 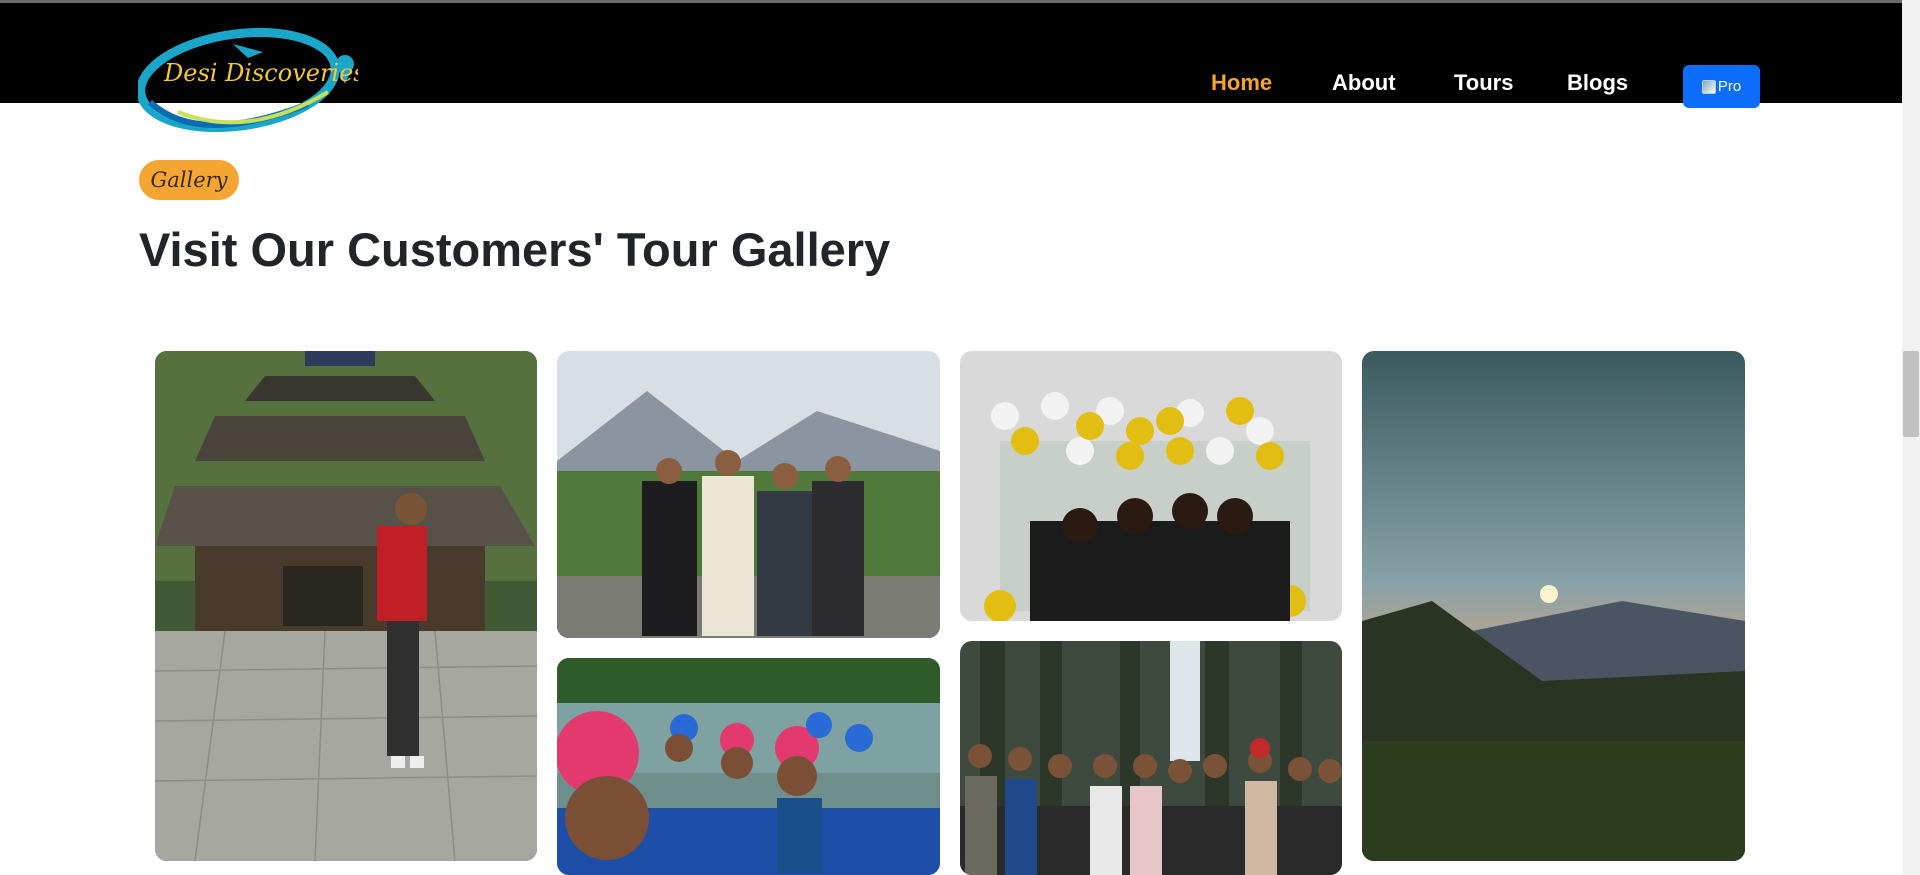 I want to click on broken-image-icon, so click(x=1708, y=86).